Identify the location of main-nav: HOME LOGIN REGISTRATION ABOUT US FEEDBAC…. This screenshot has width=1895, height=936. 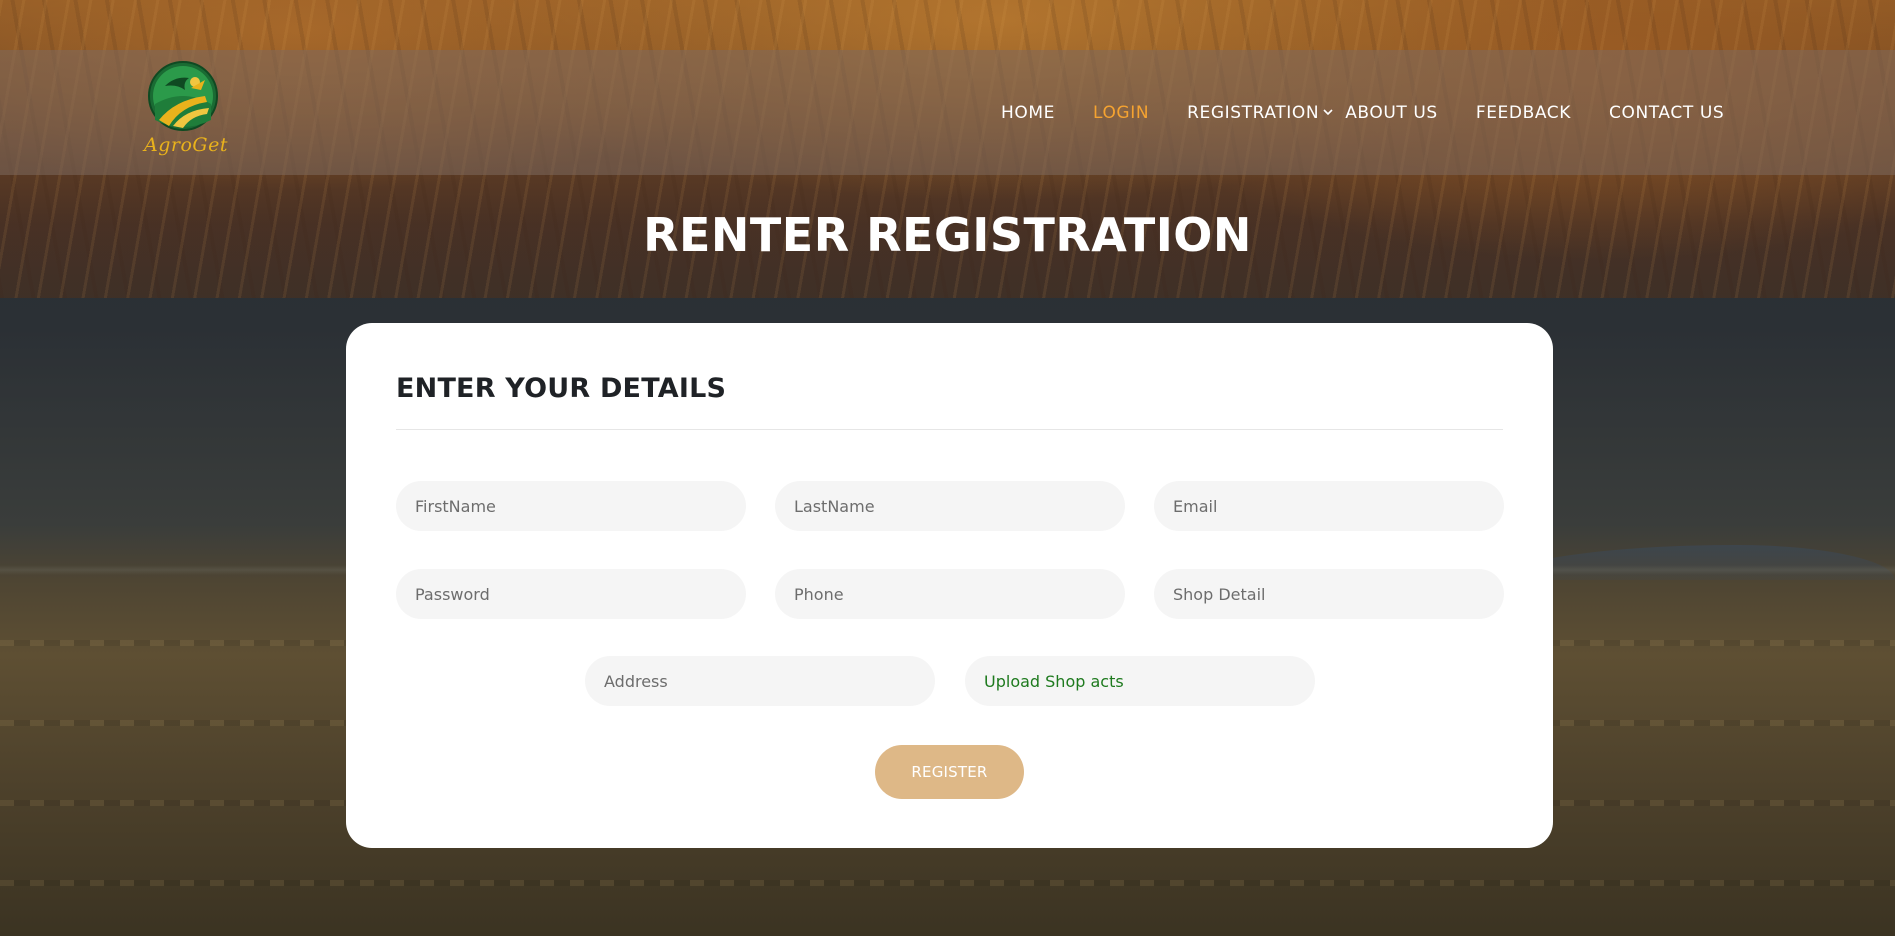
(1362, 113).